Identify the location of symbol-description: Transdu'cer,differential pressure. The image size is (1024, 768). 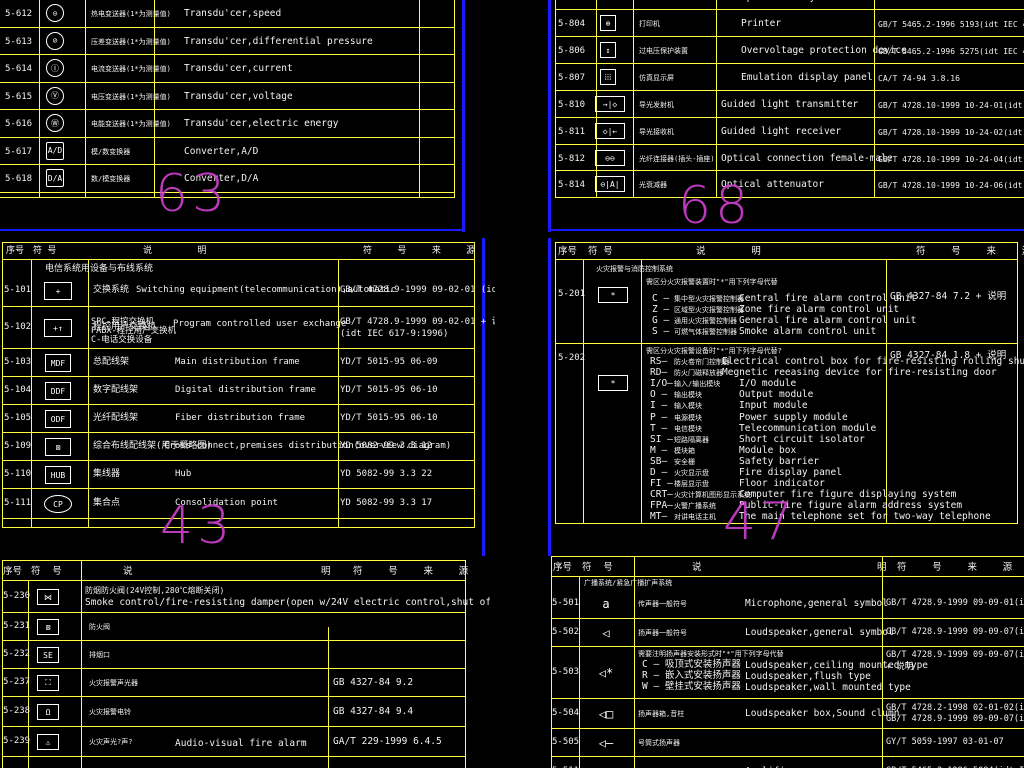
(278, 41).